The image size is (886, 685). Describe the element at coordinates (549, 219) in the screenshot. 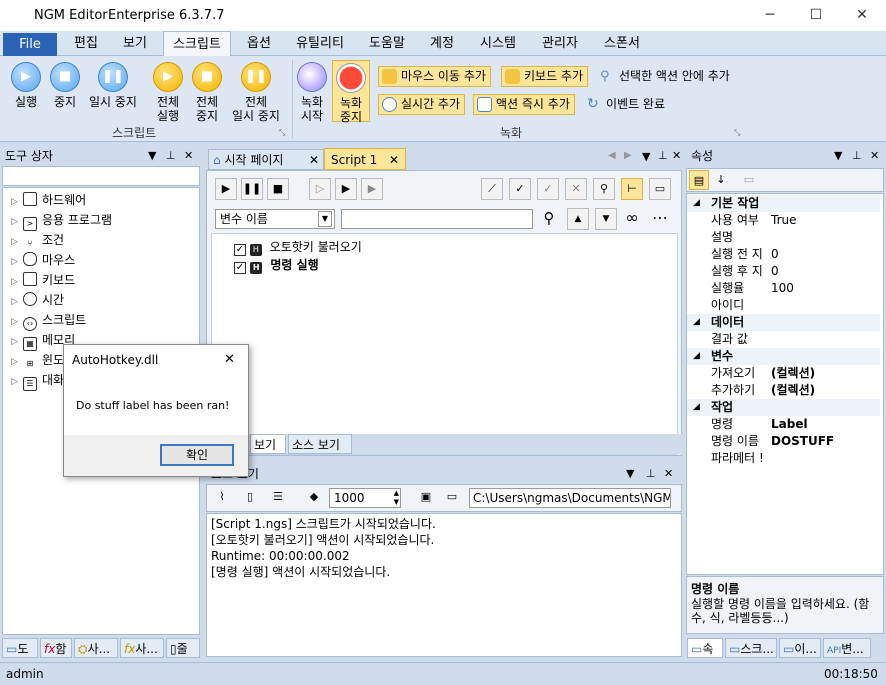

I see `search-icon: ⚲` at that location.